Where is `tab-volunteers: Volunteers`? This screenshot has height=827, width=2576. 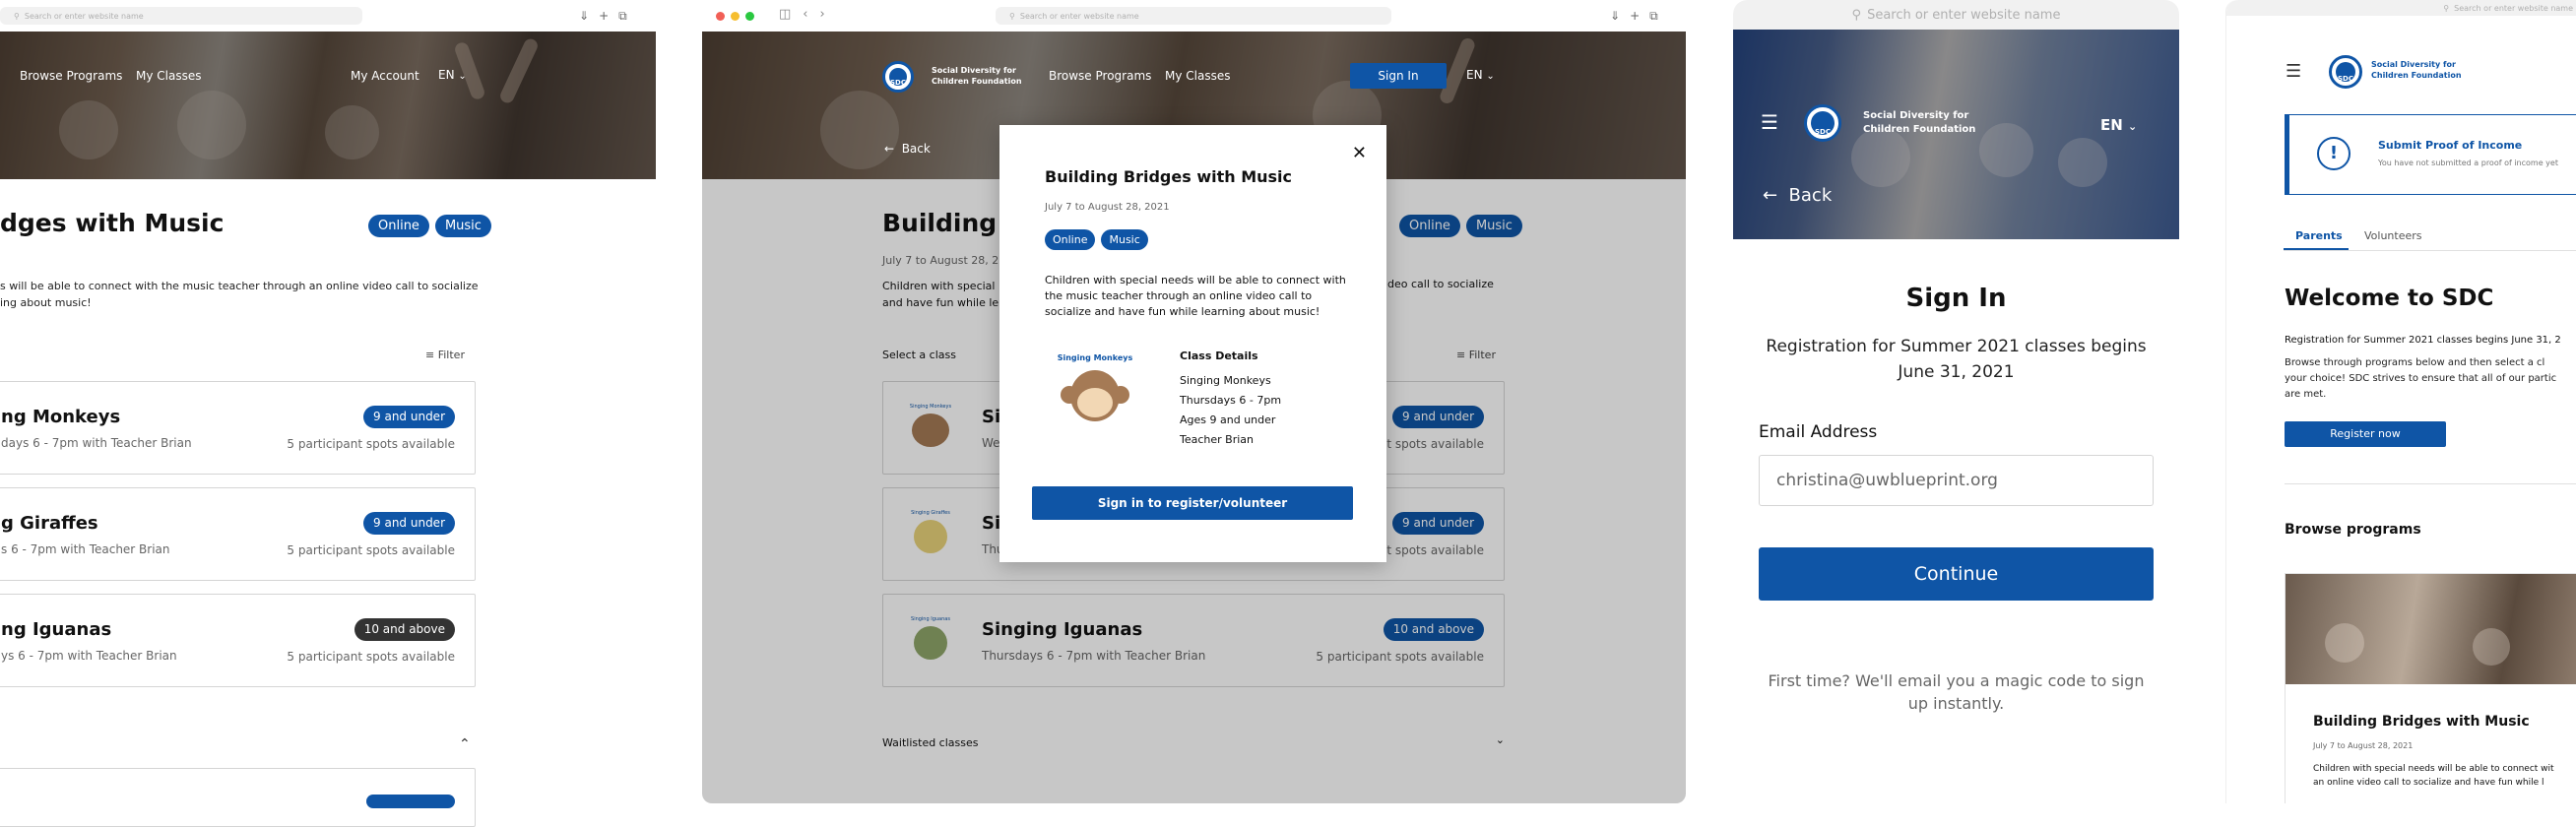 tab-volunteers: Volunteers is located at coordinates (2393, 236).